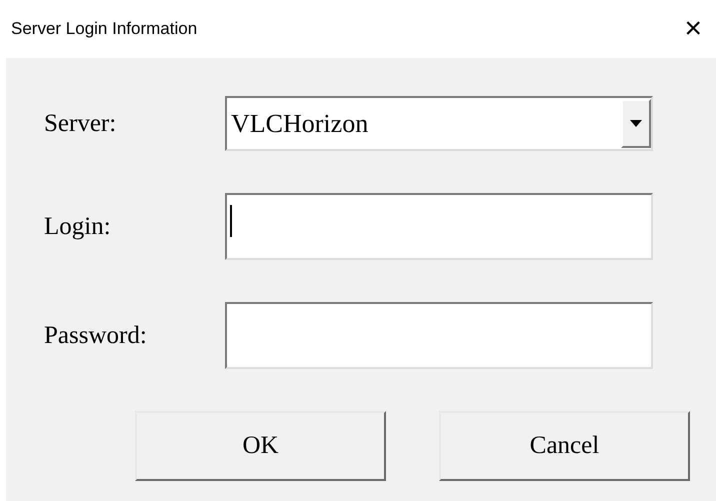 The width and height of the screenshot is (716, 501). What do you see at coordinates (439, 123) in the screenshot?
I see `server-dropdown: VLCHorizon` at bounding box center [439, 123].